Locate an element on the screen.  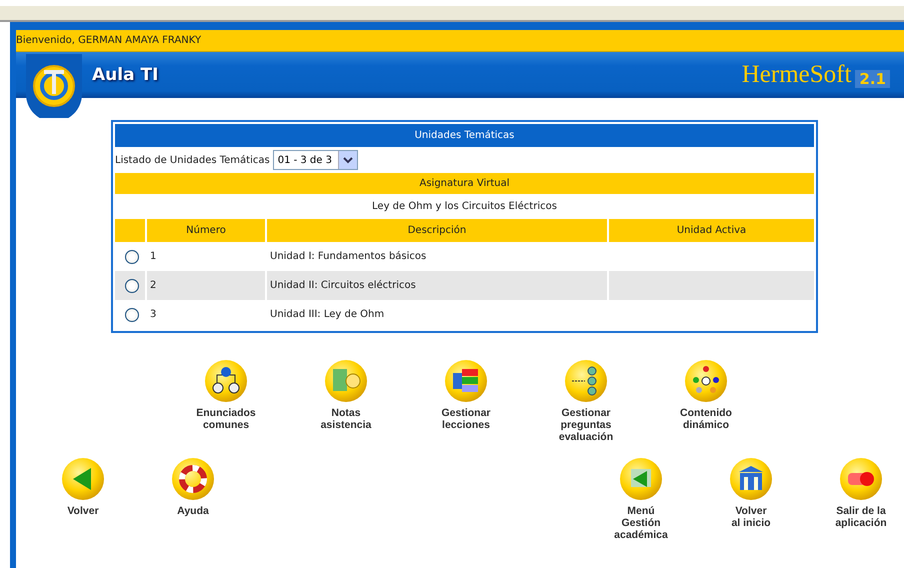
tool-button: Notas asistencia is located at coordinates (346, 401).